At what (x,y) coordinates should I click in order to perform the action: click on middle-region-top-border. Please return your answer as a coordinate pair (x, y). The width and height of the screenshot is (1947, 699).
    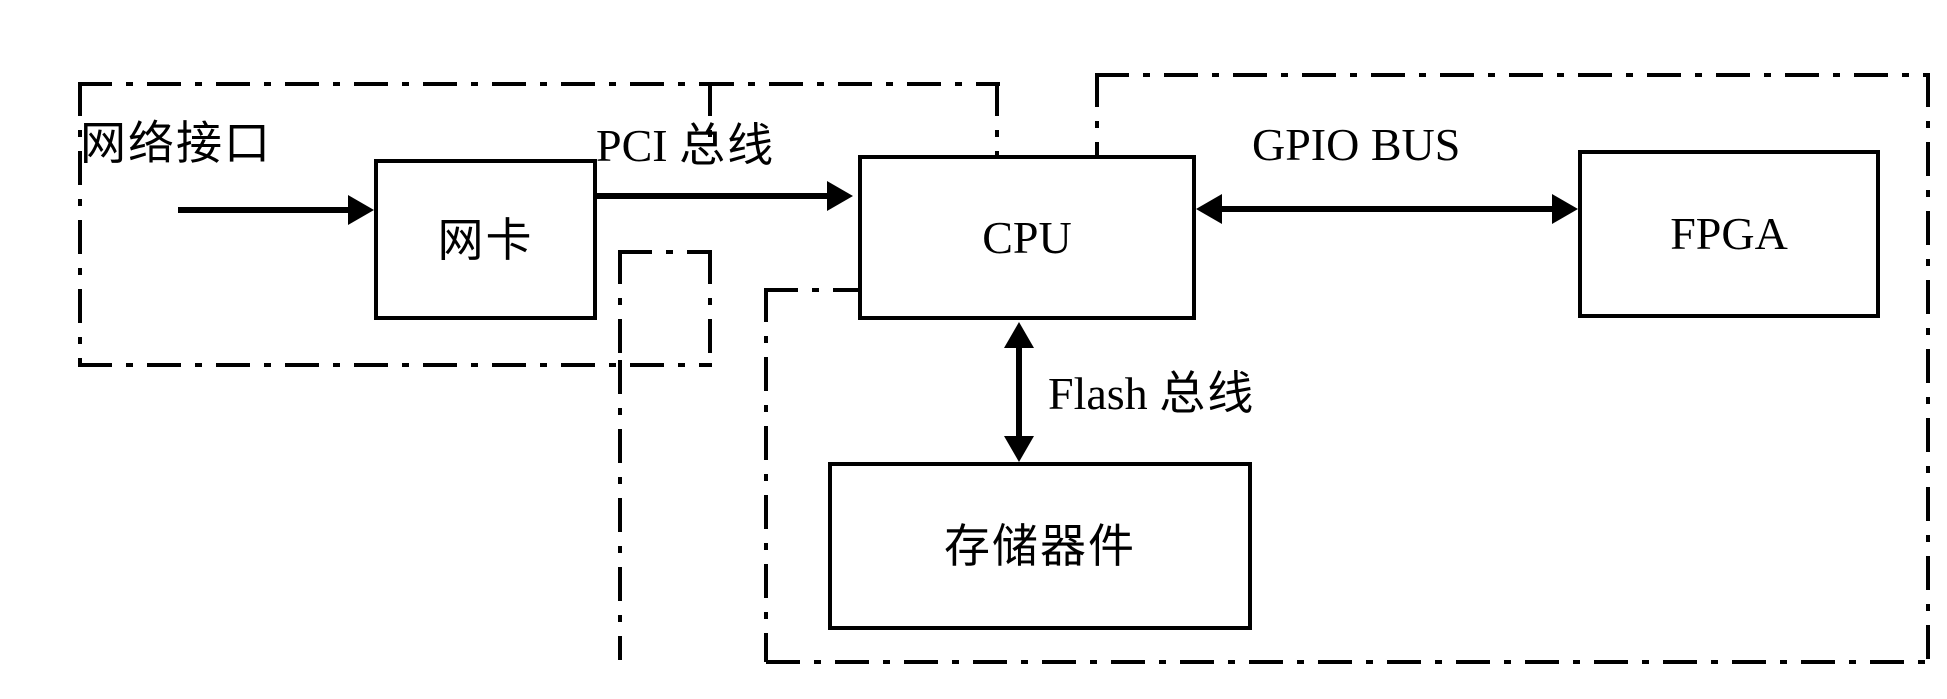
    Looking at the image, I should click on (850, 84).